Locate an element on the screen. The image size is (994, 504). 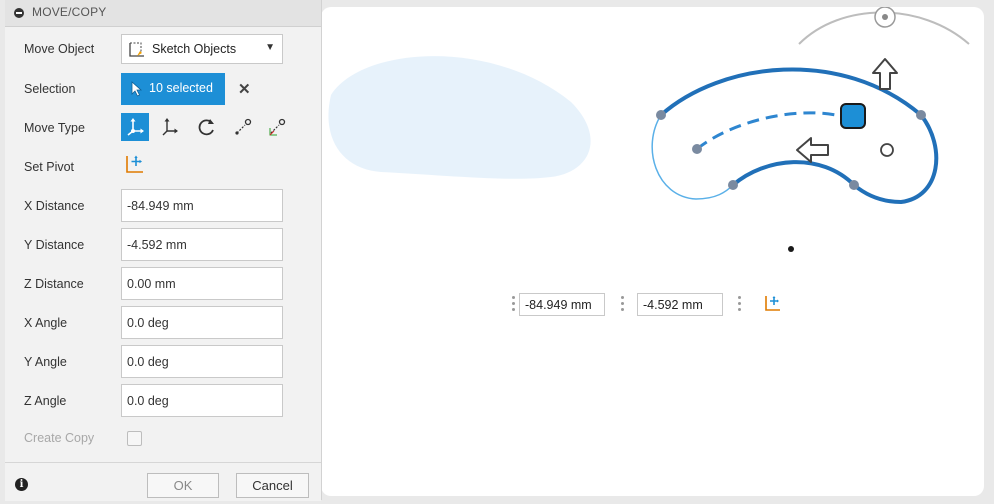
free-move-icon is located at coordinates (135, 127).